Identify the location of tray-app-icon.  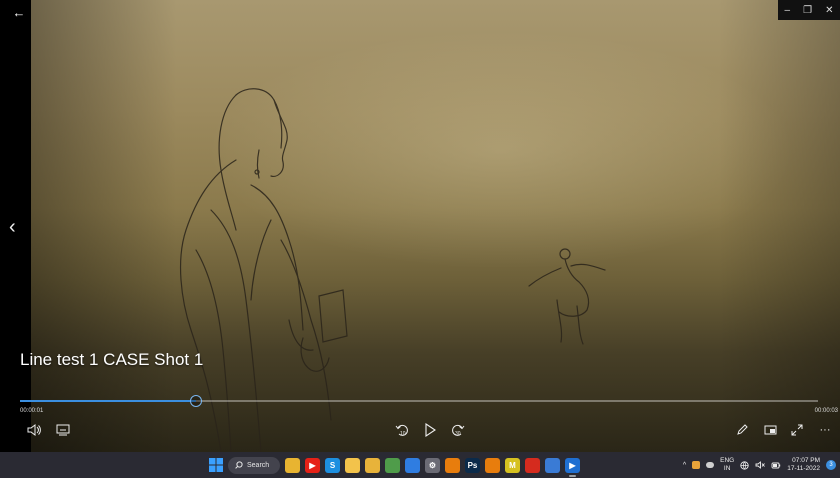
(696, 465).